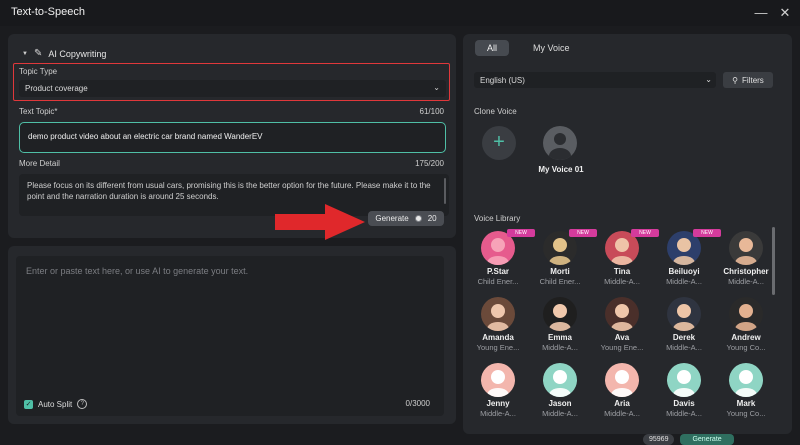 This screenshot has width=800, height=445. What do you see at coordinates (622, 403) in the screenshot?
I see `voice-name: Aria` at bounding box center [622, 403].